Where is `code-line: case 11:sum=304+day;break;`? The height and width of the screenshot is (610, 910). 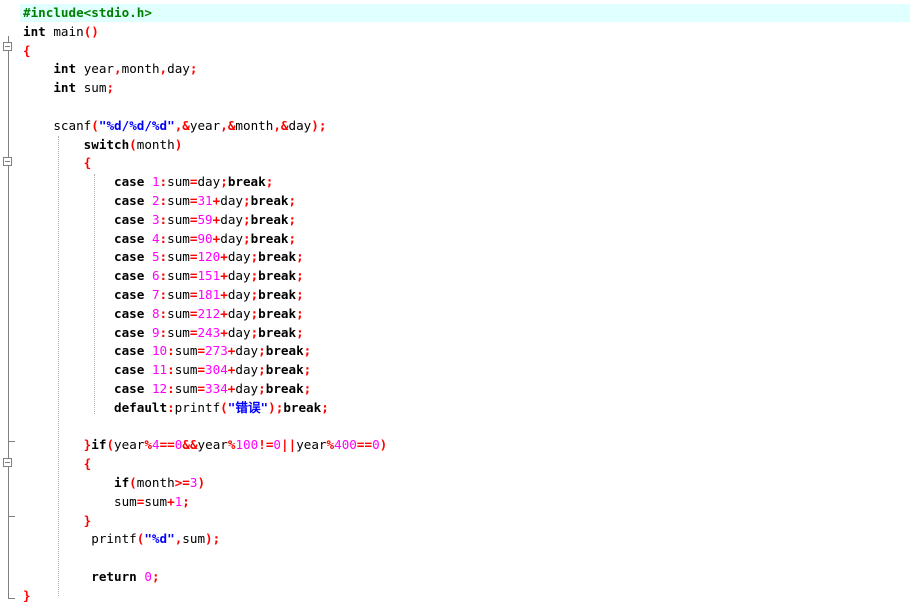 code-line: case 11:sum=304+day;break; is located at coordinates (205, 370).